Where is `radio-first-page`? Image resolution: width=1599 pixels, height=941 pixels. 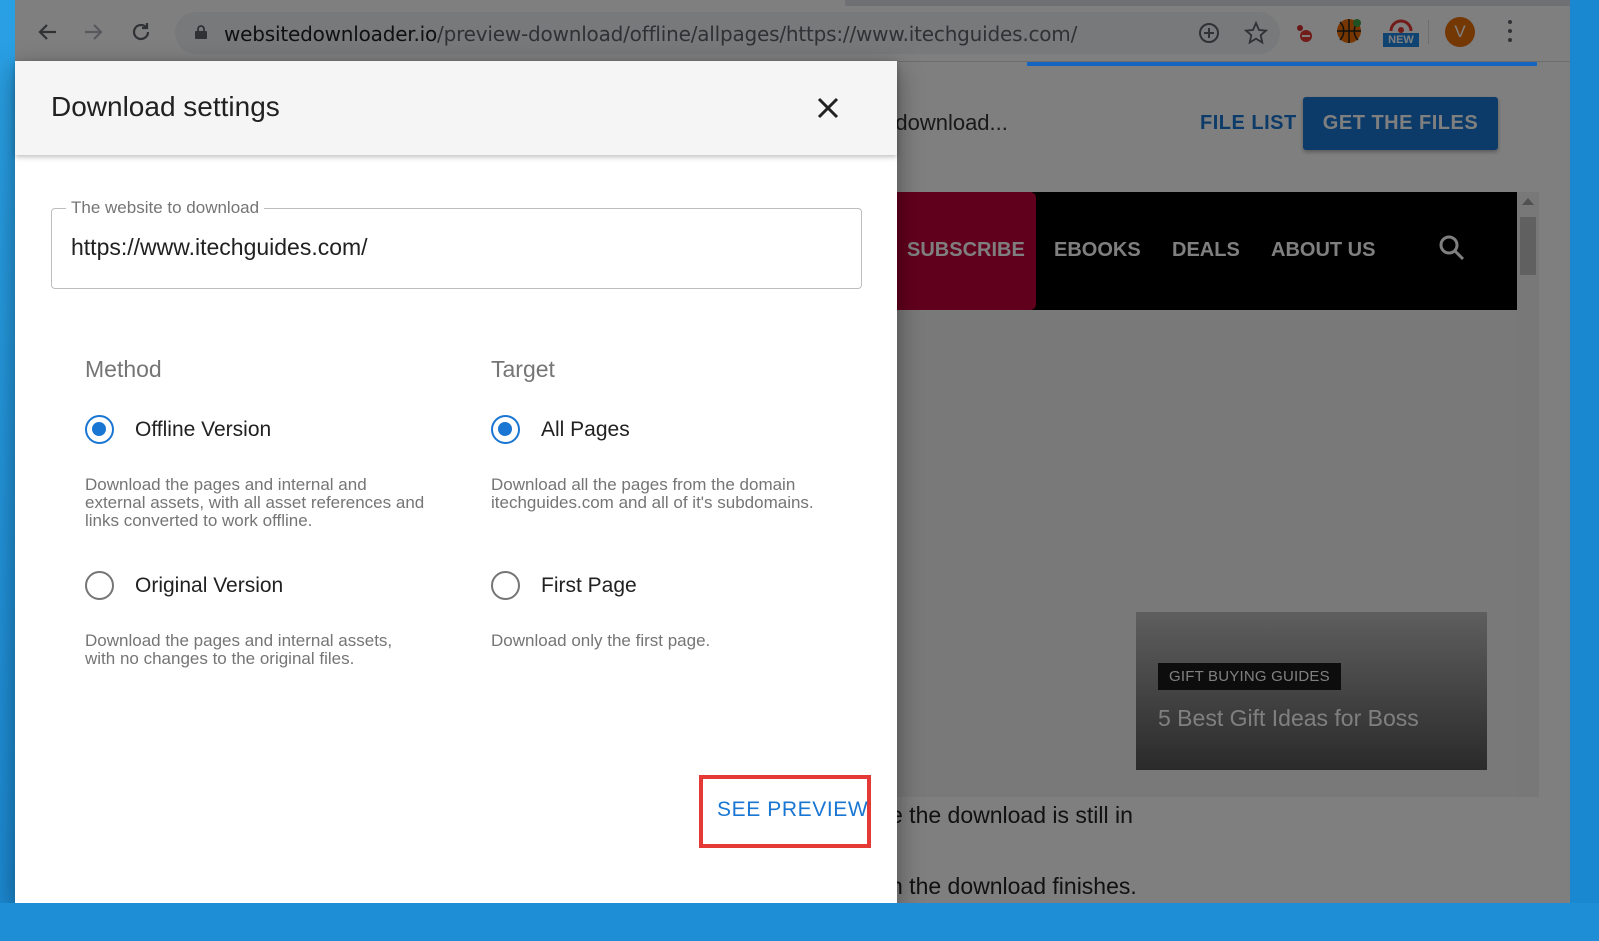
radio-first-page is located at coordinates (505, 585).